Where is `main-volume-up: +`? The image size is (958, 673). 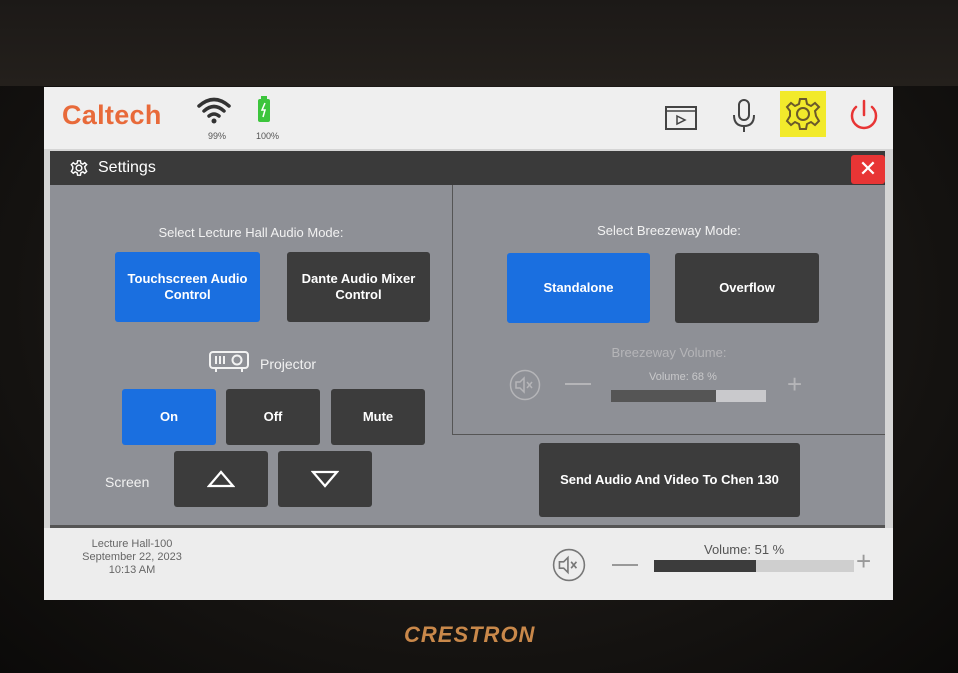
main-volume-up: + is located at coordinates (863, 561).